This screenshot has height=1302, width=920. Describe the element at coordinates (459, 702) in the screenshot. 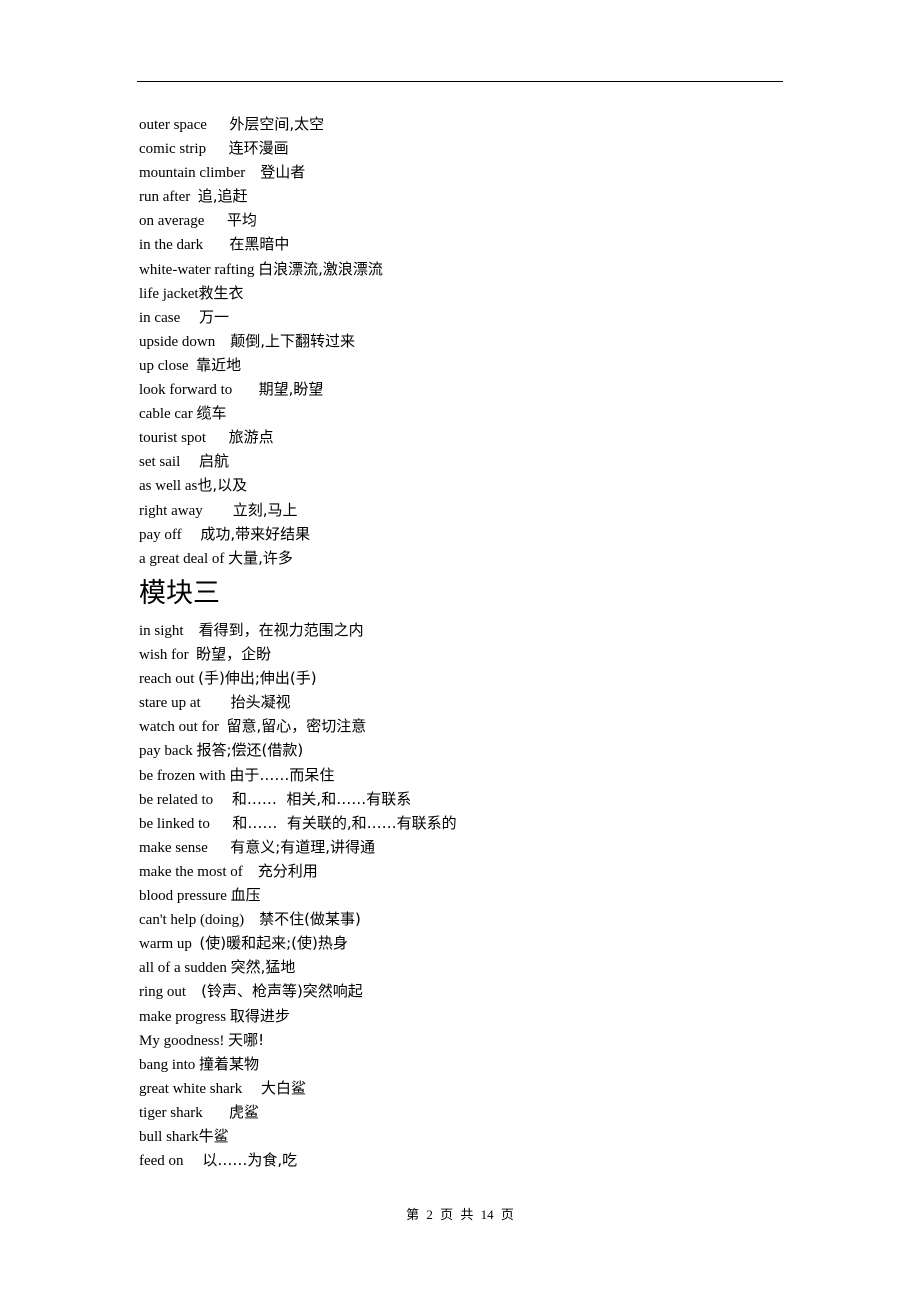

I see `vocab-entry: stare up at 抬头凝视` at that location.